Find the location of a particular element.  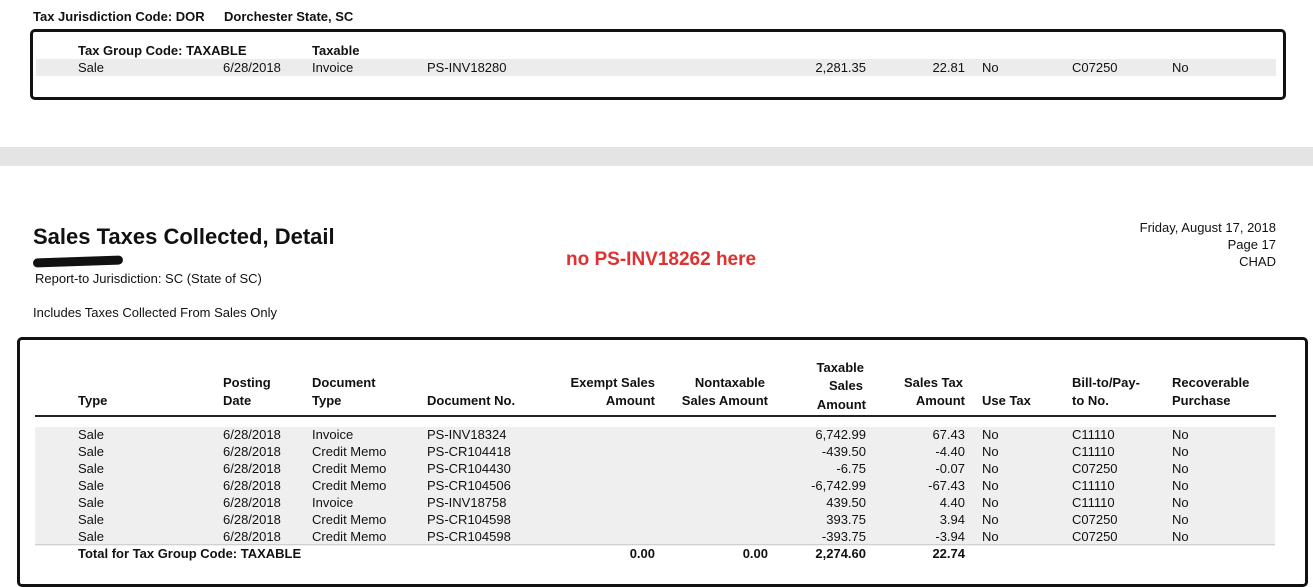

total-taxable: 2,274.60 is located at coordinates (840, 553).